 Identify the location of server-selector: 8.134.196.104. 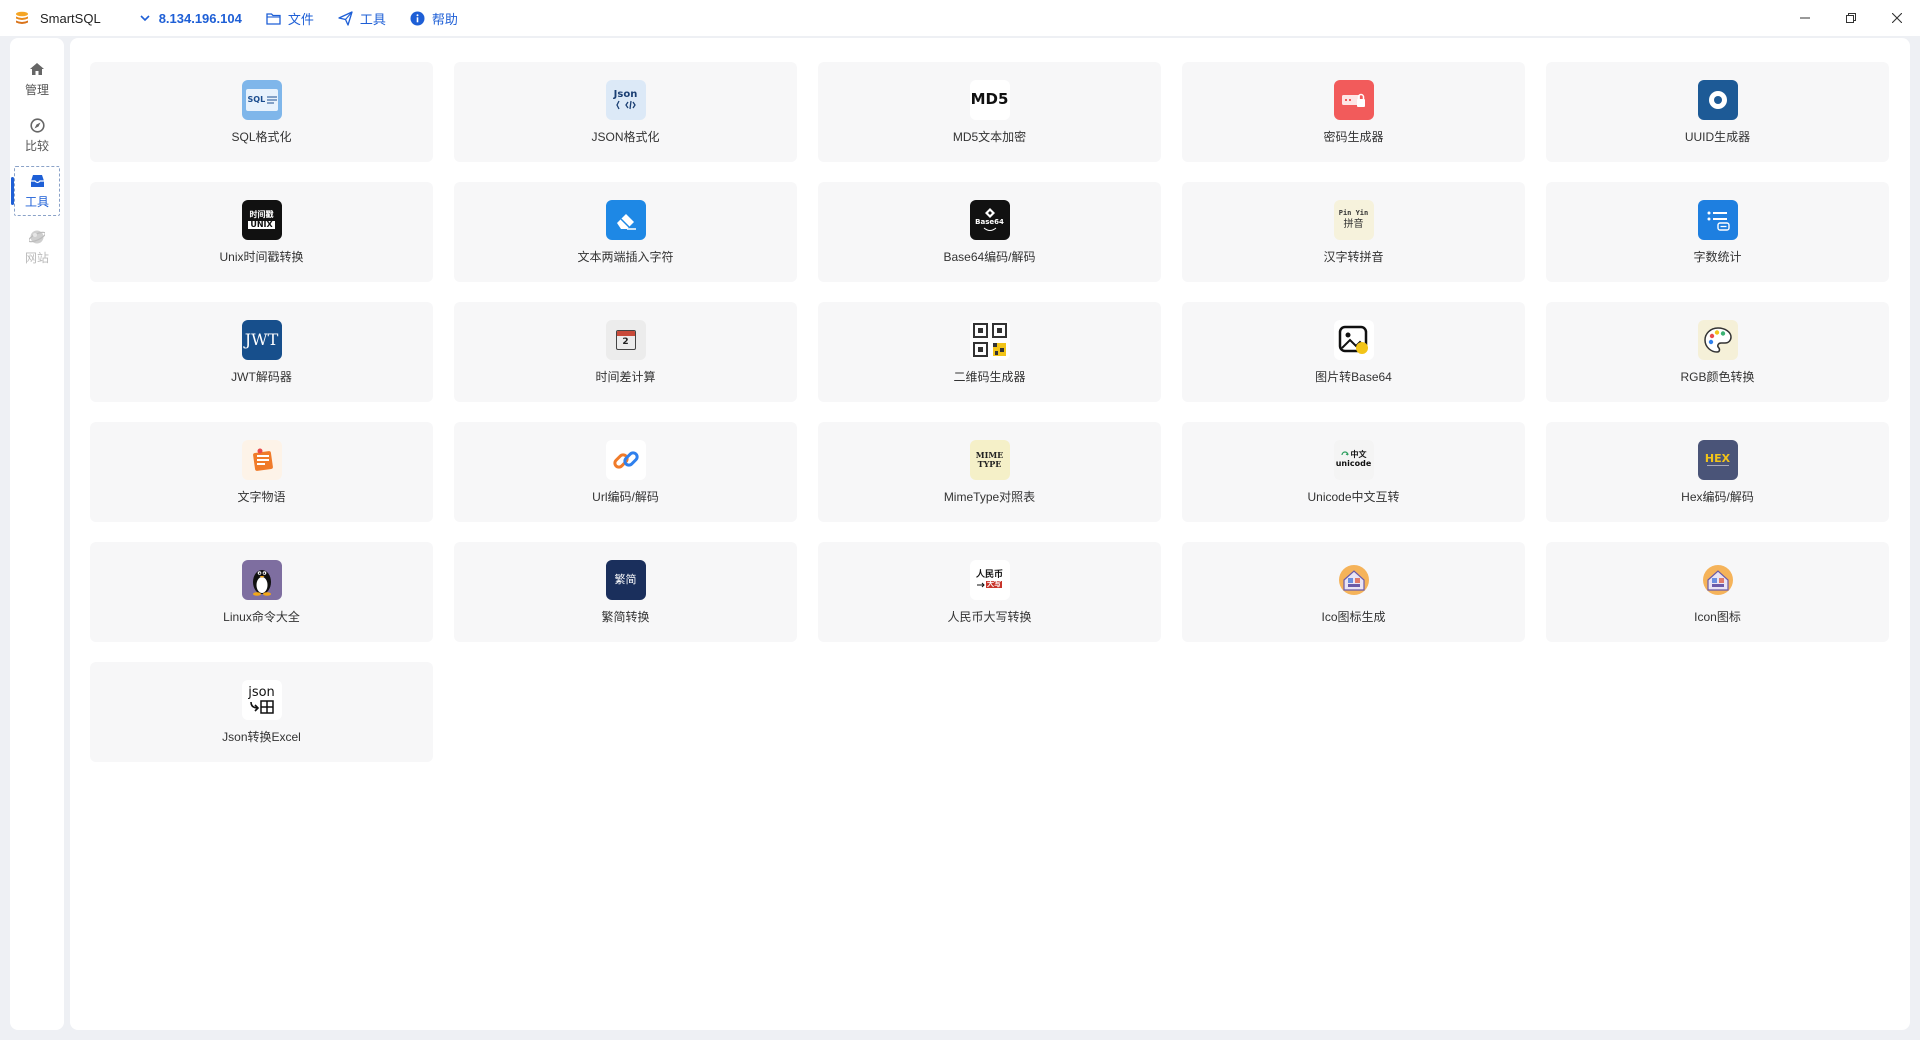
(189, 18).